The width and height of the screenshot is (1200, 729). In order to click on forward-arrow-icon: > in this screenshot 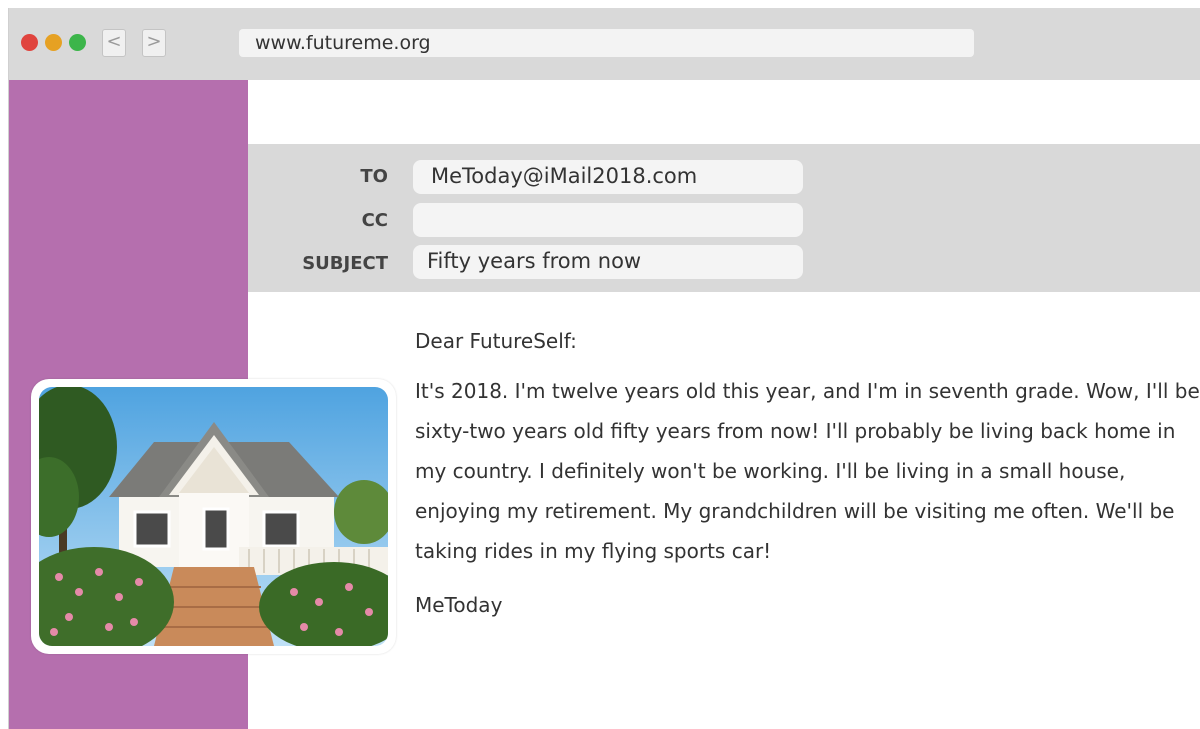, I will do `click(154, 43)`.